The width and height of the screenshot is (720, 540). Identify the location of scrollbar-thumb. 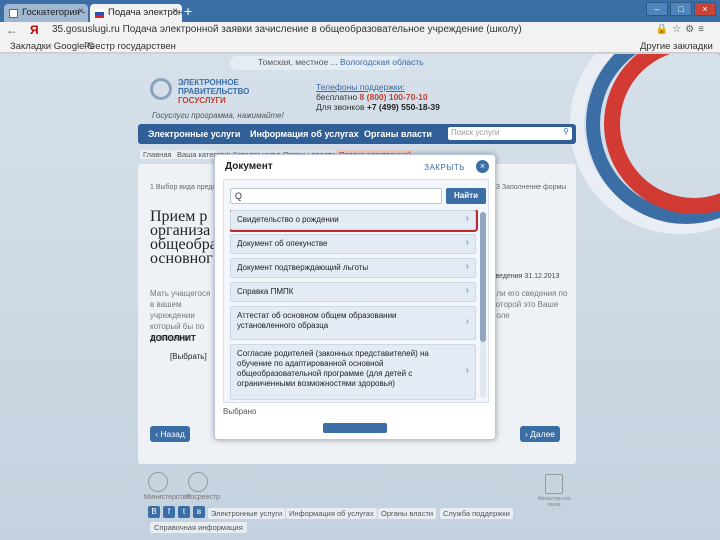
(483, 277).